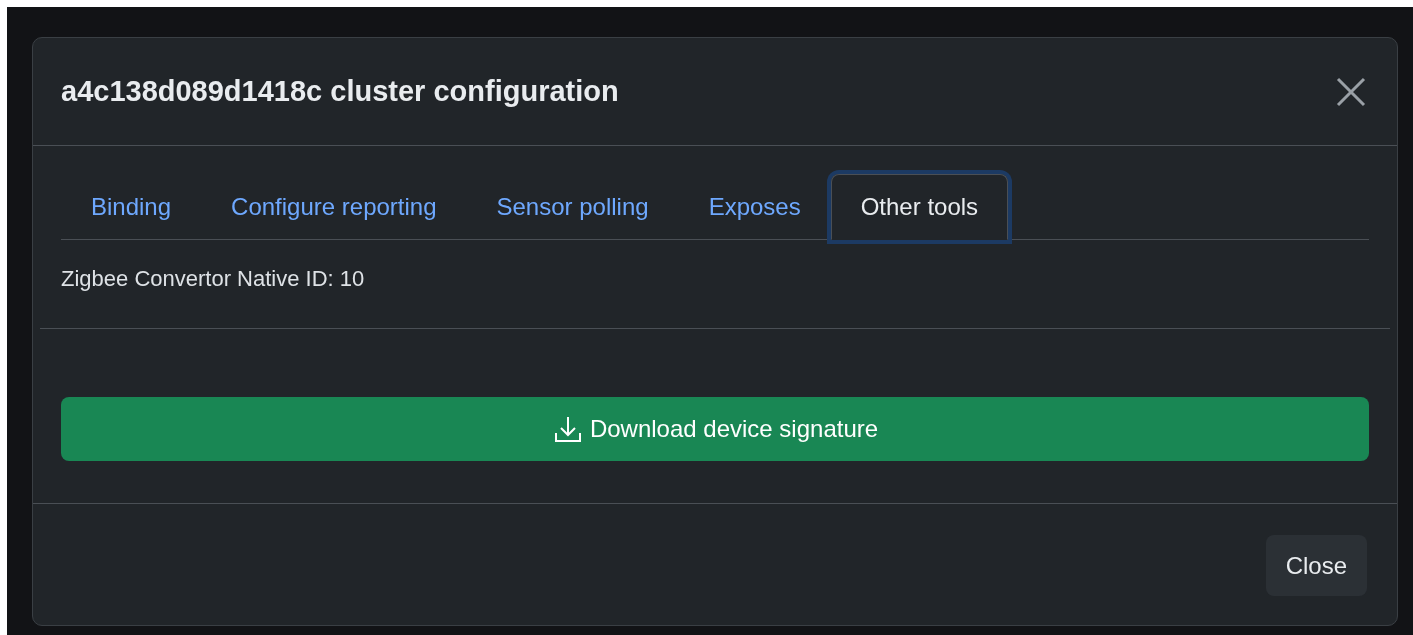  Describe the element at coordinates (131, 207) in the screenshot. I see `tab: Binding` at that location.